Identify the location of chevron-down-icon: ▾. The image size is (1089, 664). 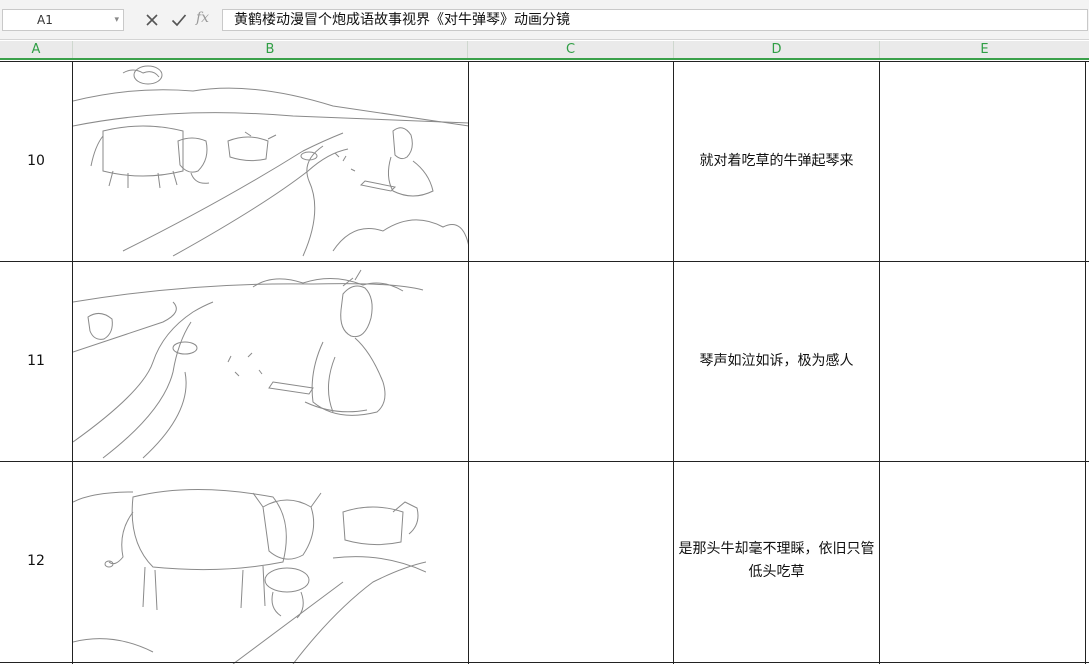
(116, 20).